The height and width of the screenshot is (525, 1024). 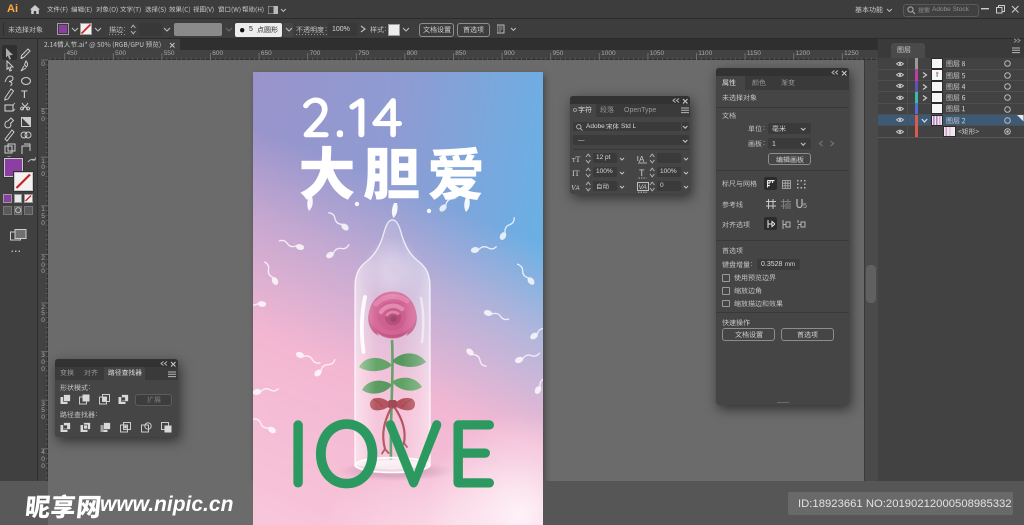 I want to click on svg-text: VA, so click(x=643, y=187).